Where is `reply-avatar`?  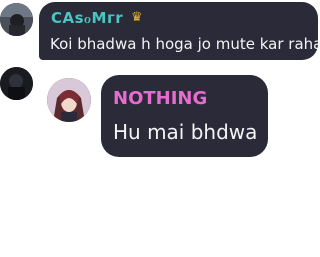 reply-avatar is located at coordinates (69, 100).